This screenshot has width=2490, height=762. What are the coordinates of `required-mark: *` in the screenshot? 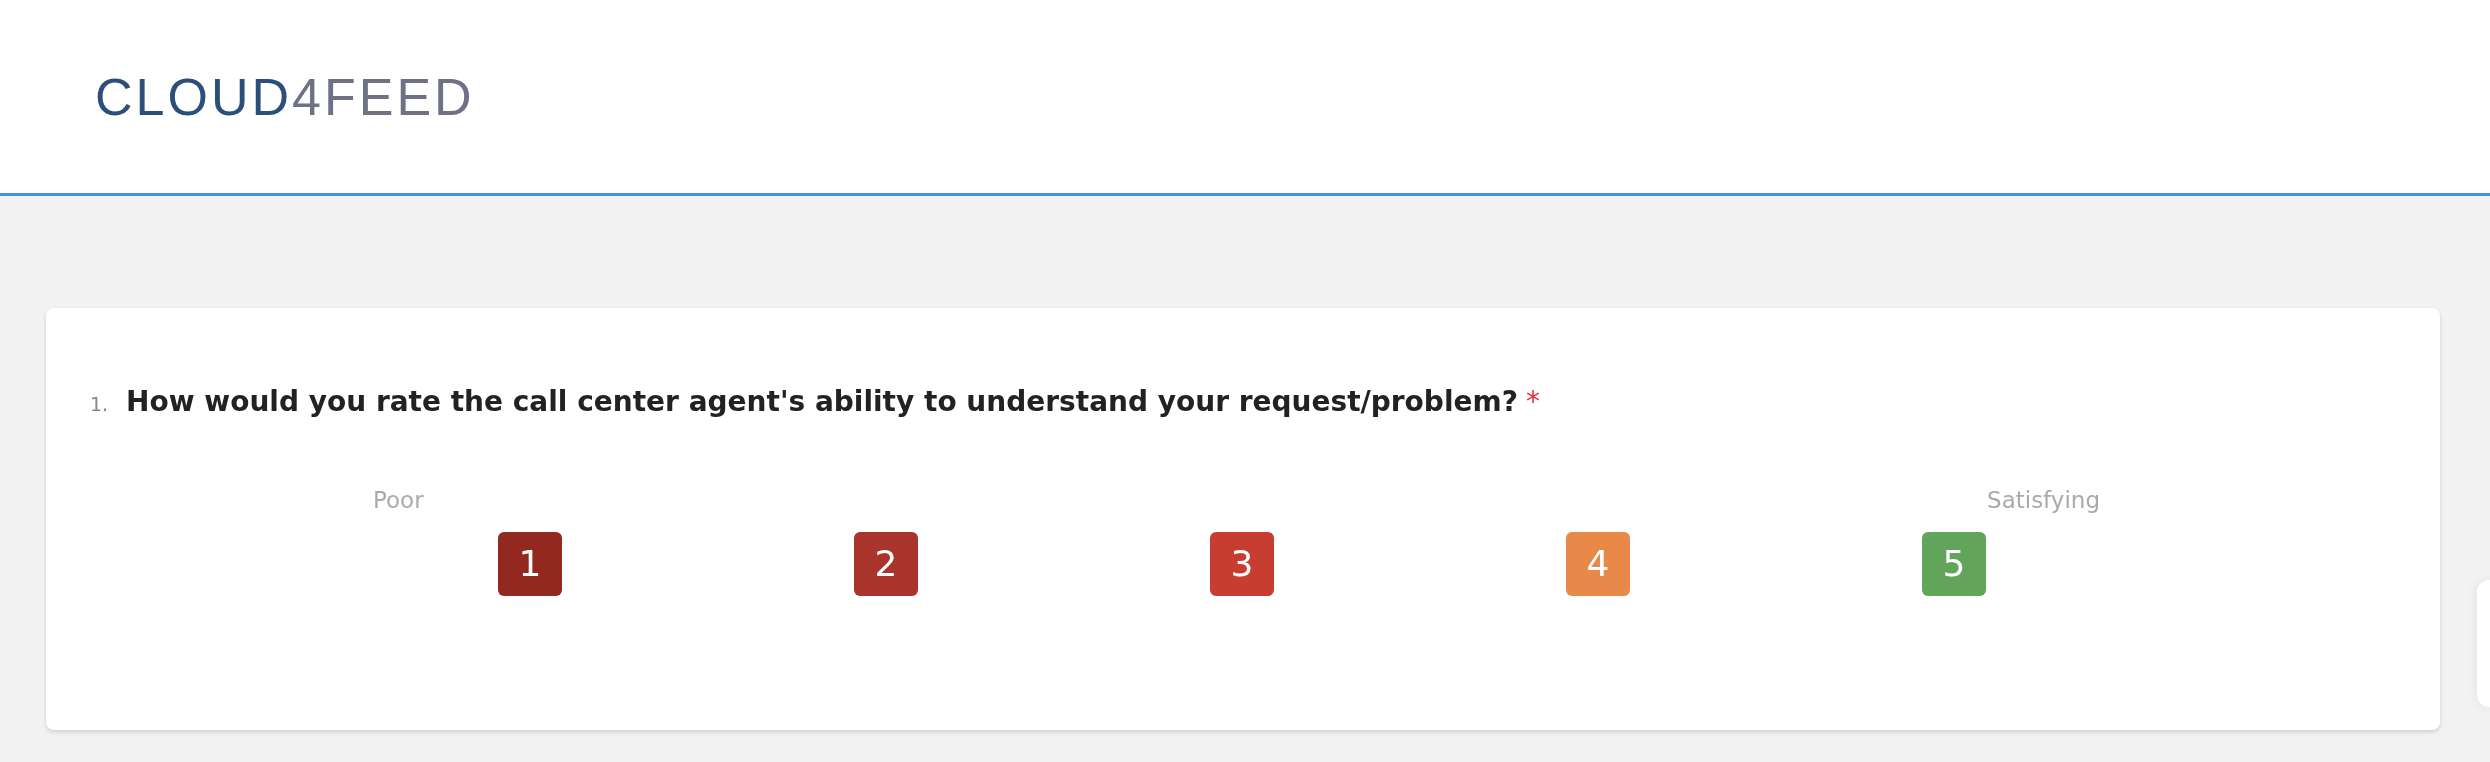 It's located at (1532, 402).